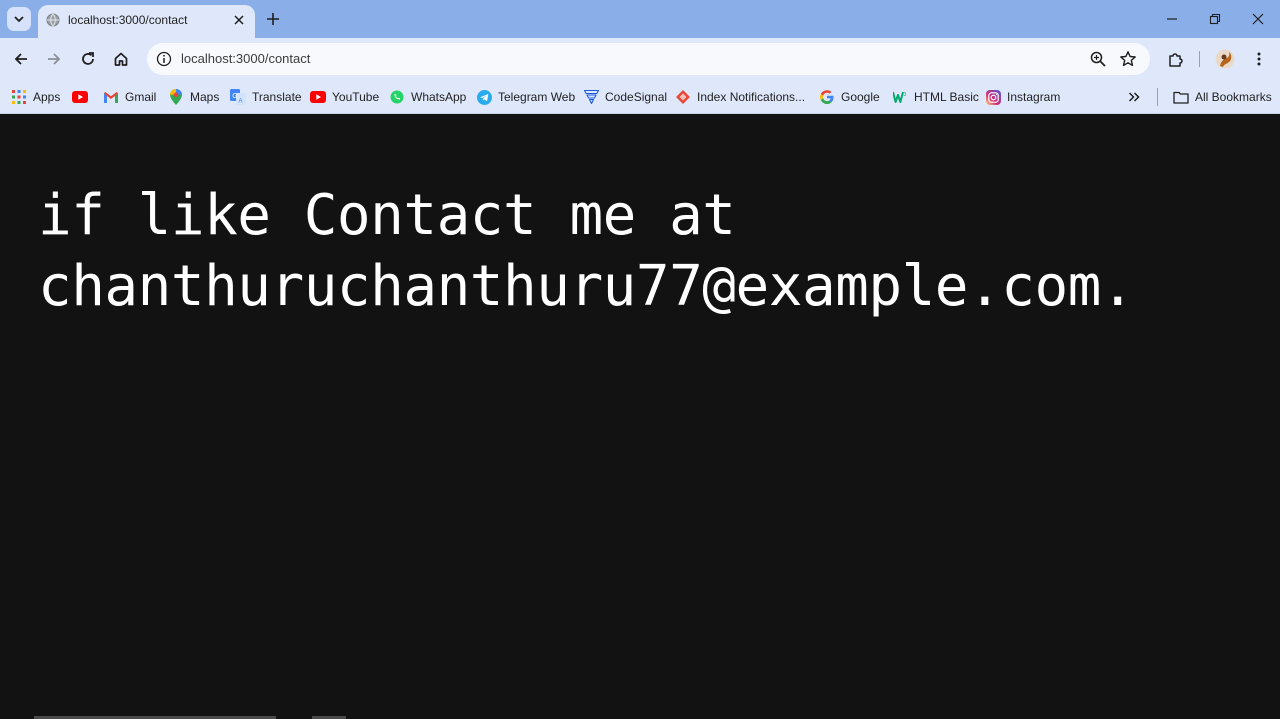 The width and height of the screenshot is (1280, 719). Describe the element at coordinates (47, 97) in the screenshot. I see `bookmark-label: Apps` at that location.